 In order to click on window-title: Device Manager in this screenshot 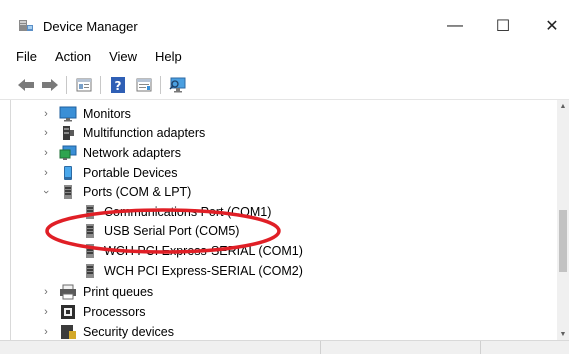, I will do `click(90, 26)`.